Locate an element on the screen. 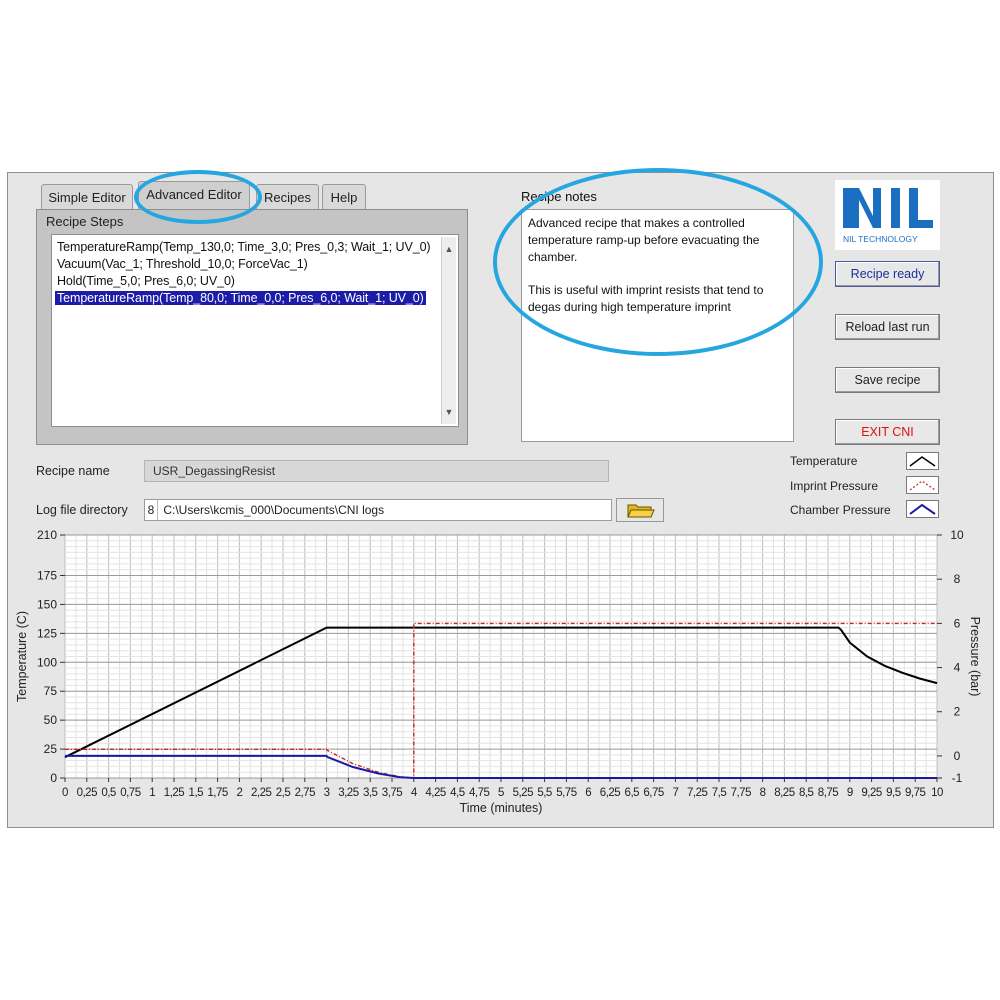 This screenshot has width=1000, height=1000. recipe-name-label: Recipe name is located at coordinates (73, 471).